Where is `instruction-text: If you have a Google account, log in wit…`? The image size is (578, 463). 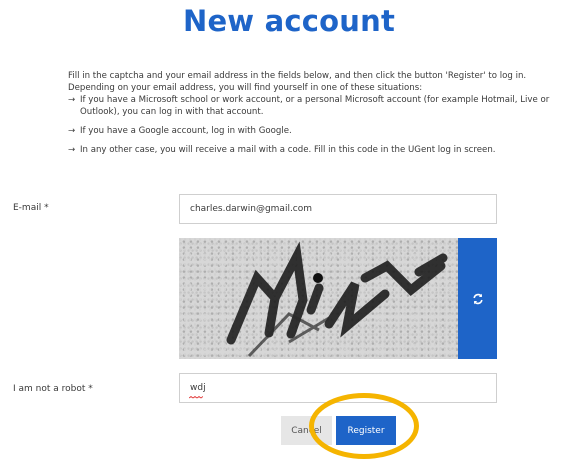
instruction-text: If you have a Google account, log in wit… is located at coordinates (186, 131).